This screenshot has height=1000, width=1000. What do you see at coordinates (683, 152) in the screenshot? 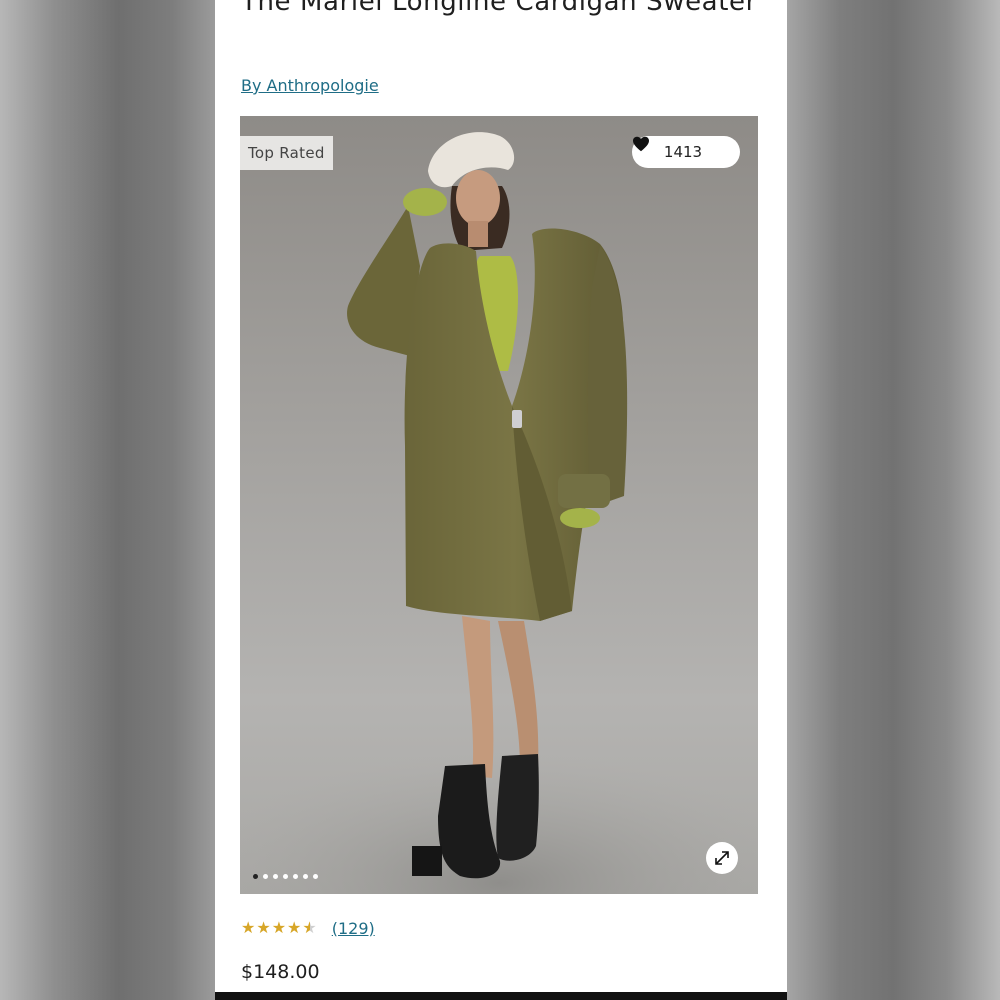
I see `likes-count: 1413` at bounding box center [683, 152].